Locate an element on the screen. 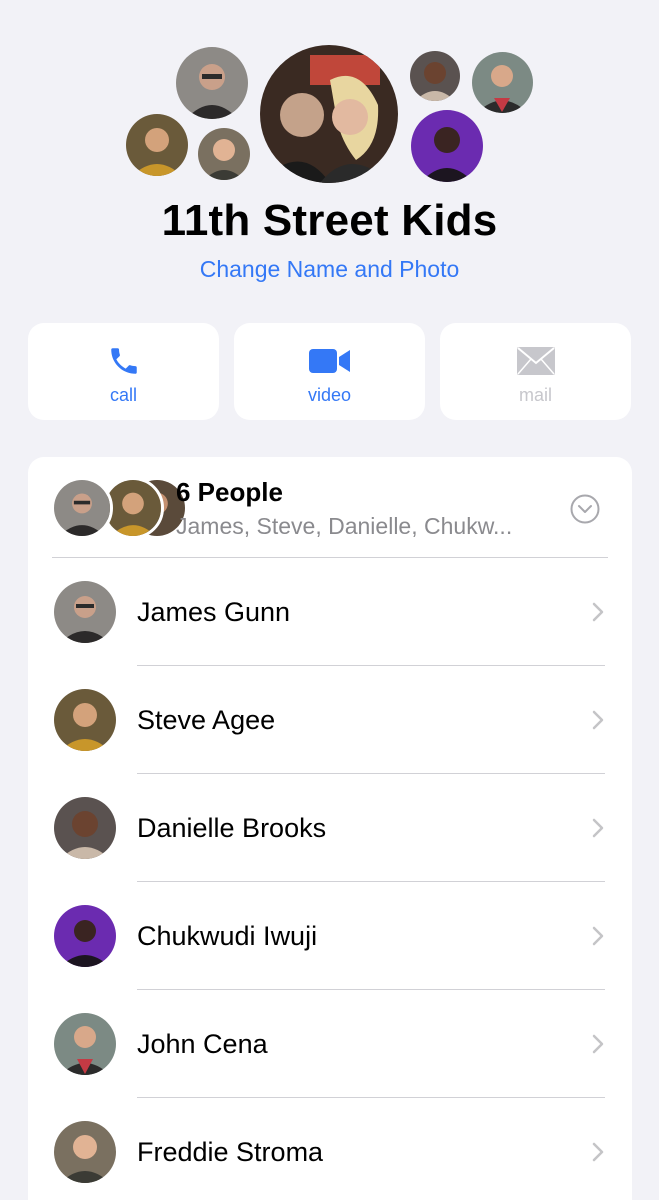 The image size is (659, 1200). member-row-chukwudi-iwuji: Chukwudi Iwuji is located at coordinates (330, 936).